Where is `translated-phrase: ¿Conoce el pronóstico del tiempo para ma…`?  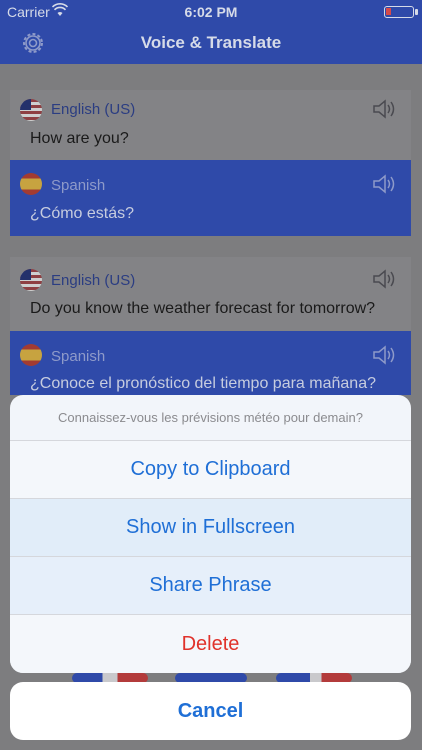 translated-phrase: ¿Conoce el pronóstico del tiempo para ma… is located at coordinates (203, 383).